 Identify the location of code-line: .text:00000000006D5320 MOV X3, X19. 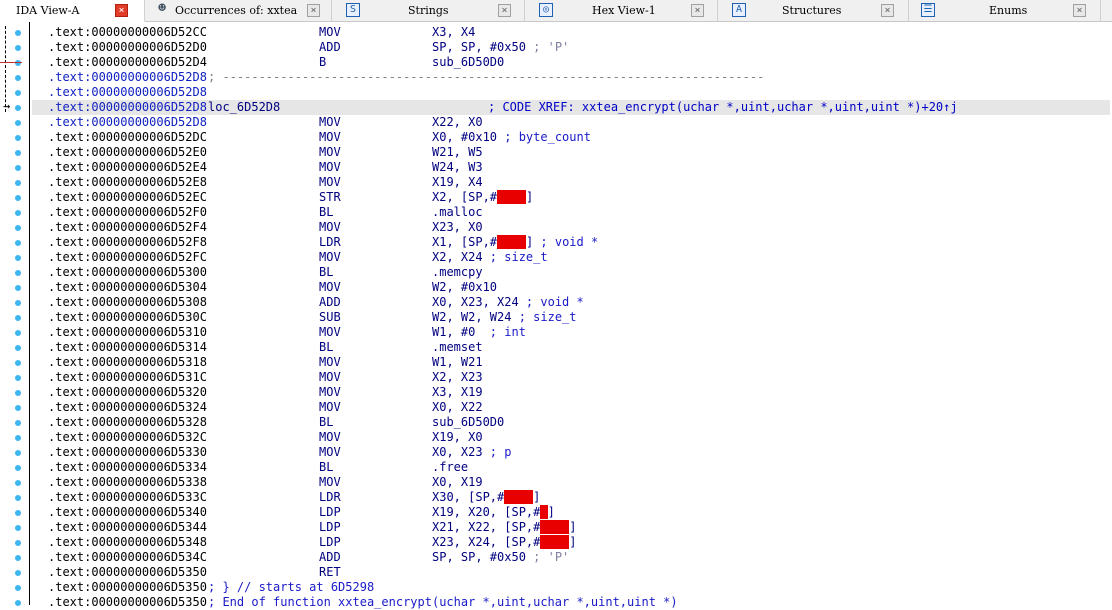
(571, 392).